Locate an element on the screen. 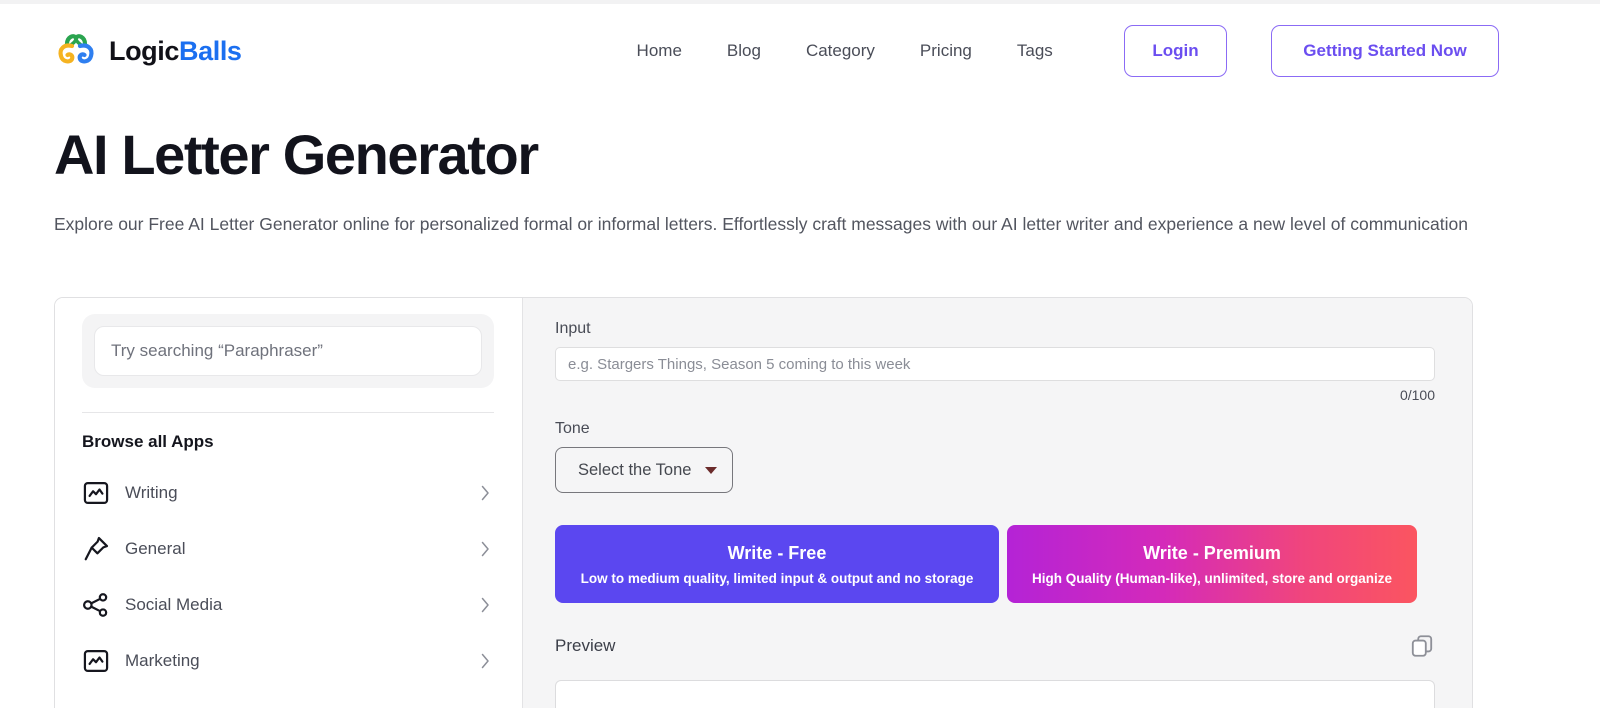 The height and width of the screenshot is (708, 1600). input-label: Input is located at coordinates (573, 328).